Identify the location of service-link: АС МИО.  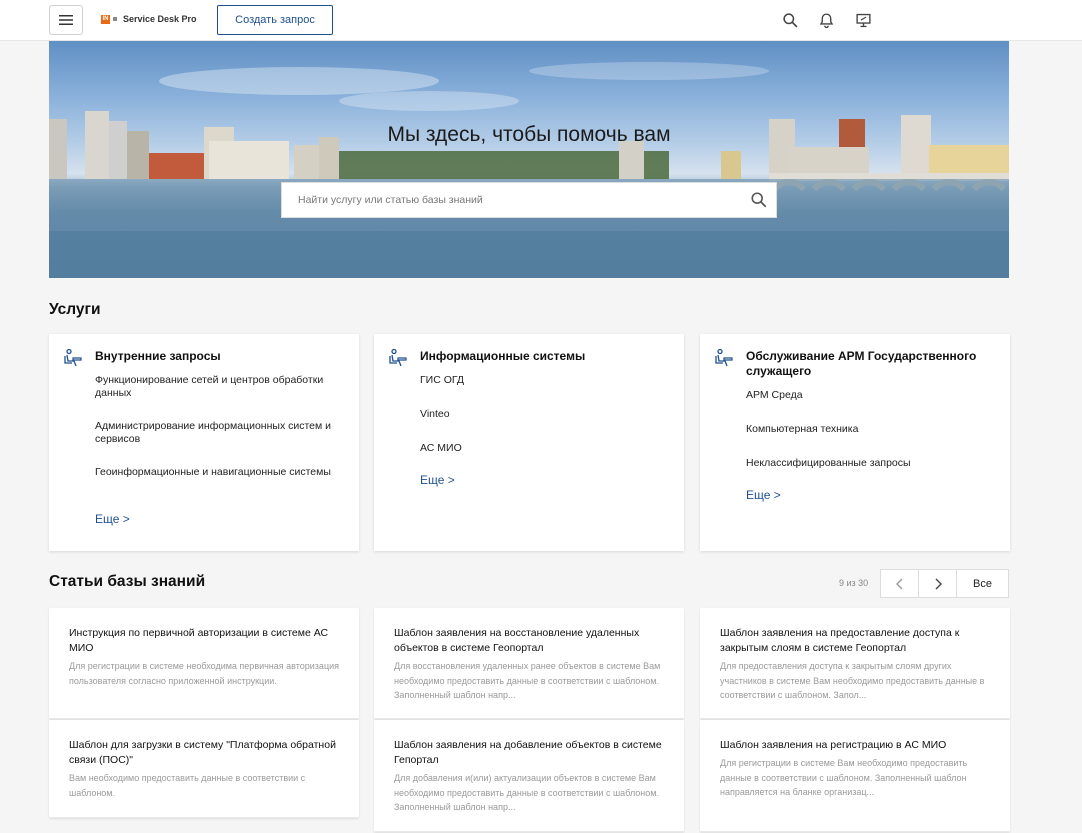
(540, 448).